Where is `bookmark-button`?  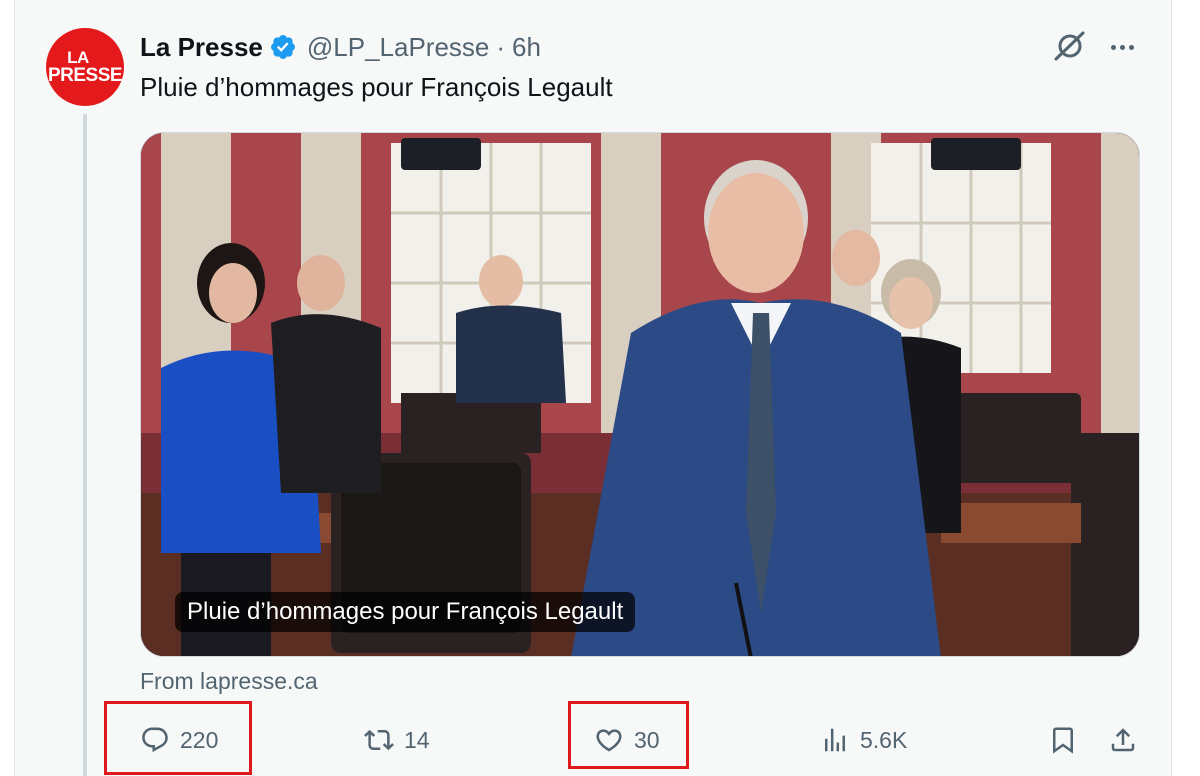 bookmark-button is located at coordinates (1063, 740).